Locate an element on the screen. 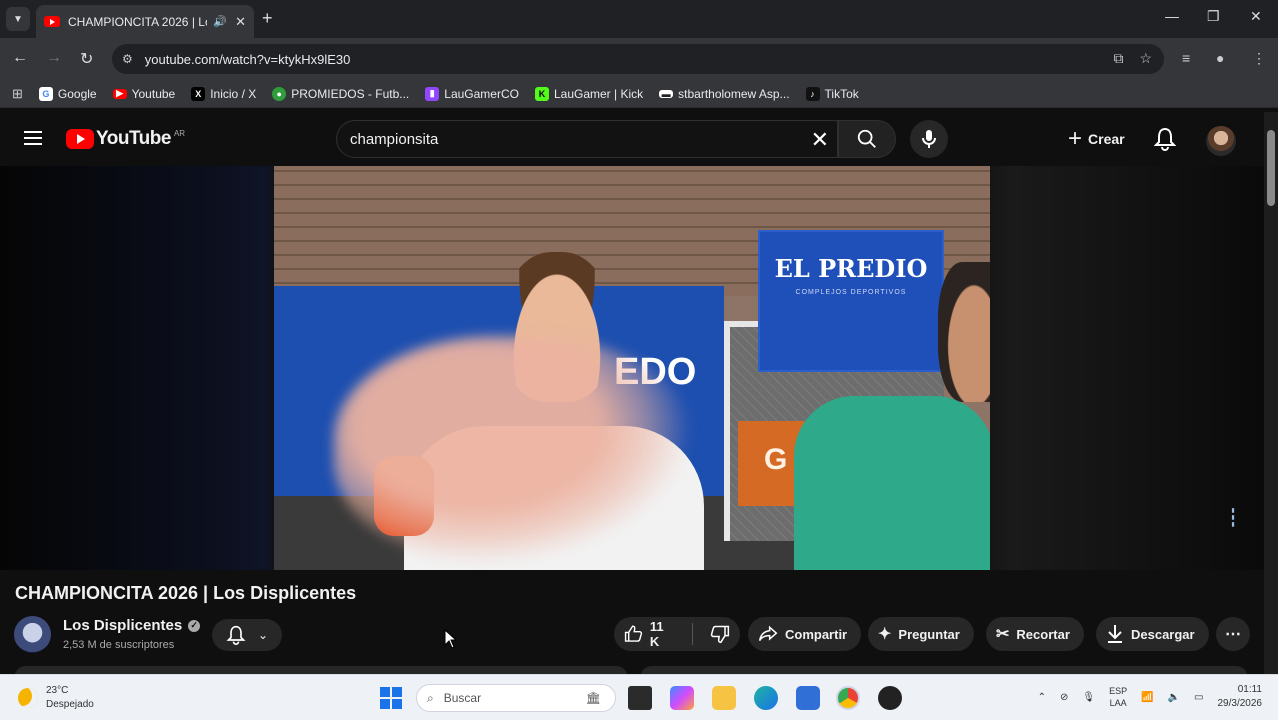 Image resolution: width=1278 pixels, height=720 pixels. voice-search-button is located at coordinates (929, 139).